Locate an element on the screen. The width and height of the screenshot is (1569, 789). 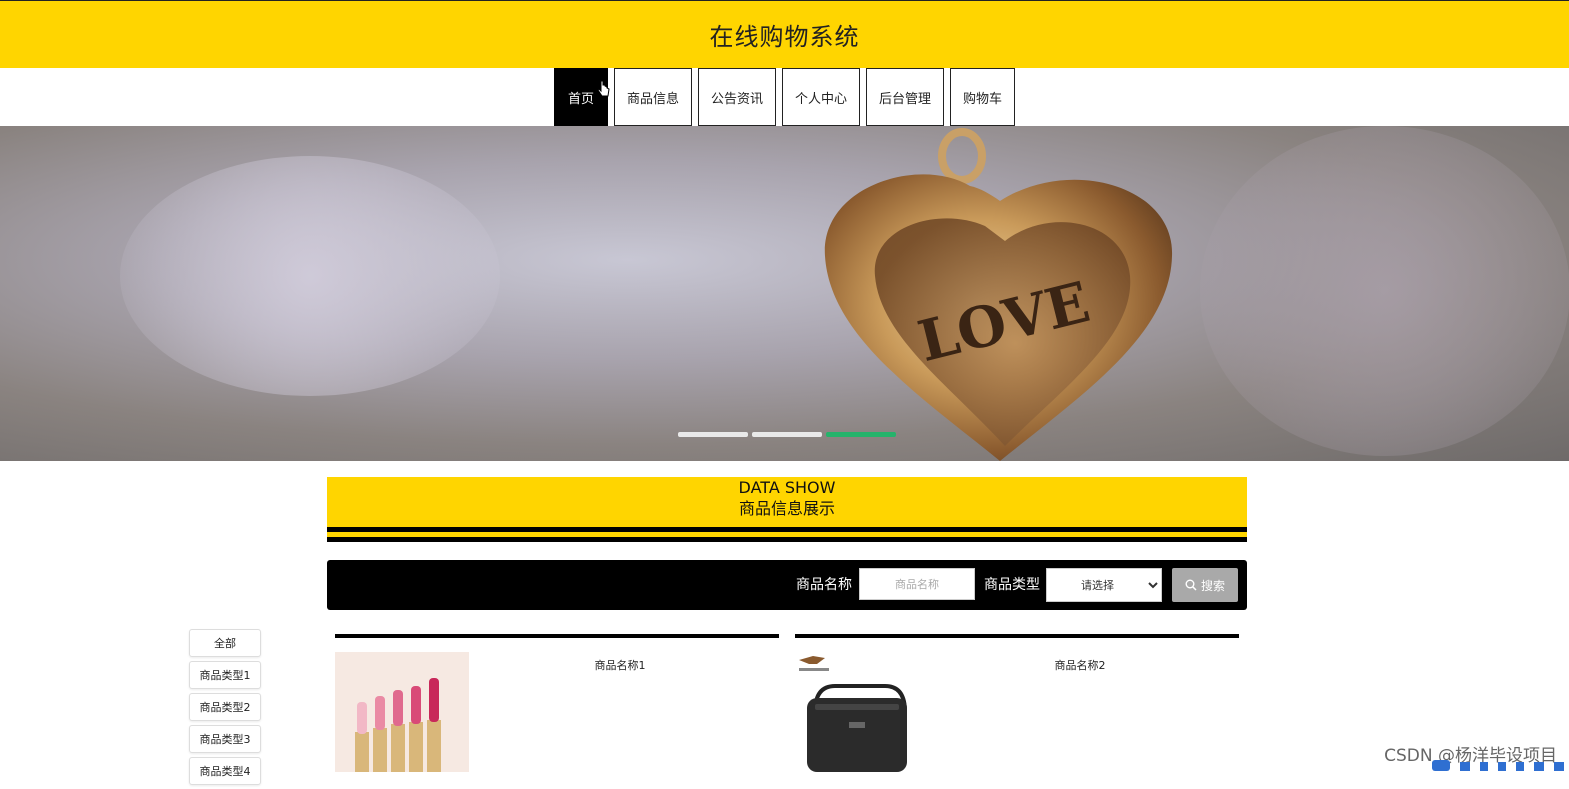
search-button: 搜索 is located at coordinates (1205, 585).